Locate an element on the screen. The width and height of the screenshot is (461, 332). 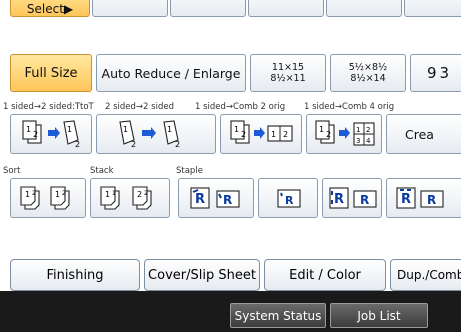
staple-top-right-button: R is located at coordinates (288, 198).